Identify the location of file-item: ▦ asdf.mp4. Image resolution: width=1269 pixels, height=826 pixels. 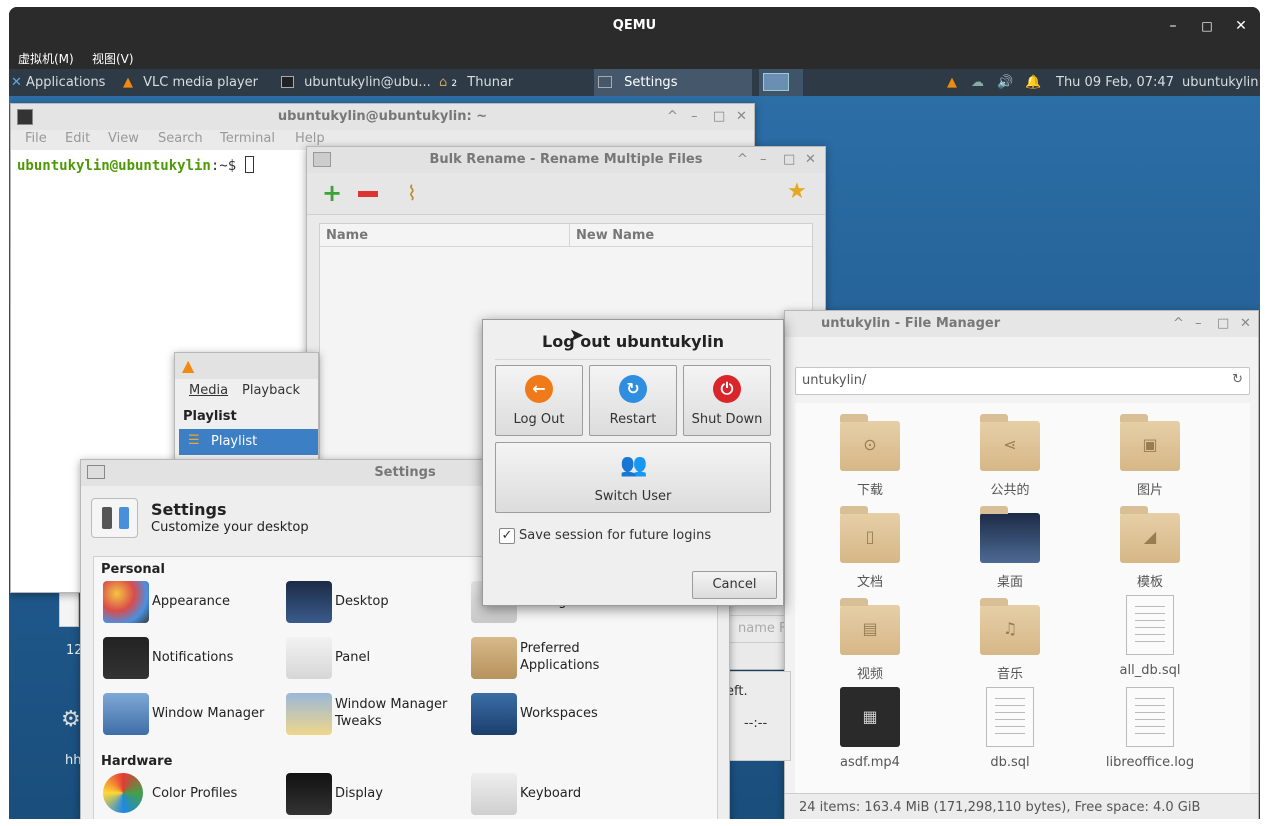
(870, 731).